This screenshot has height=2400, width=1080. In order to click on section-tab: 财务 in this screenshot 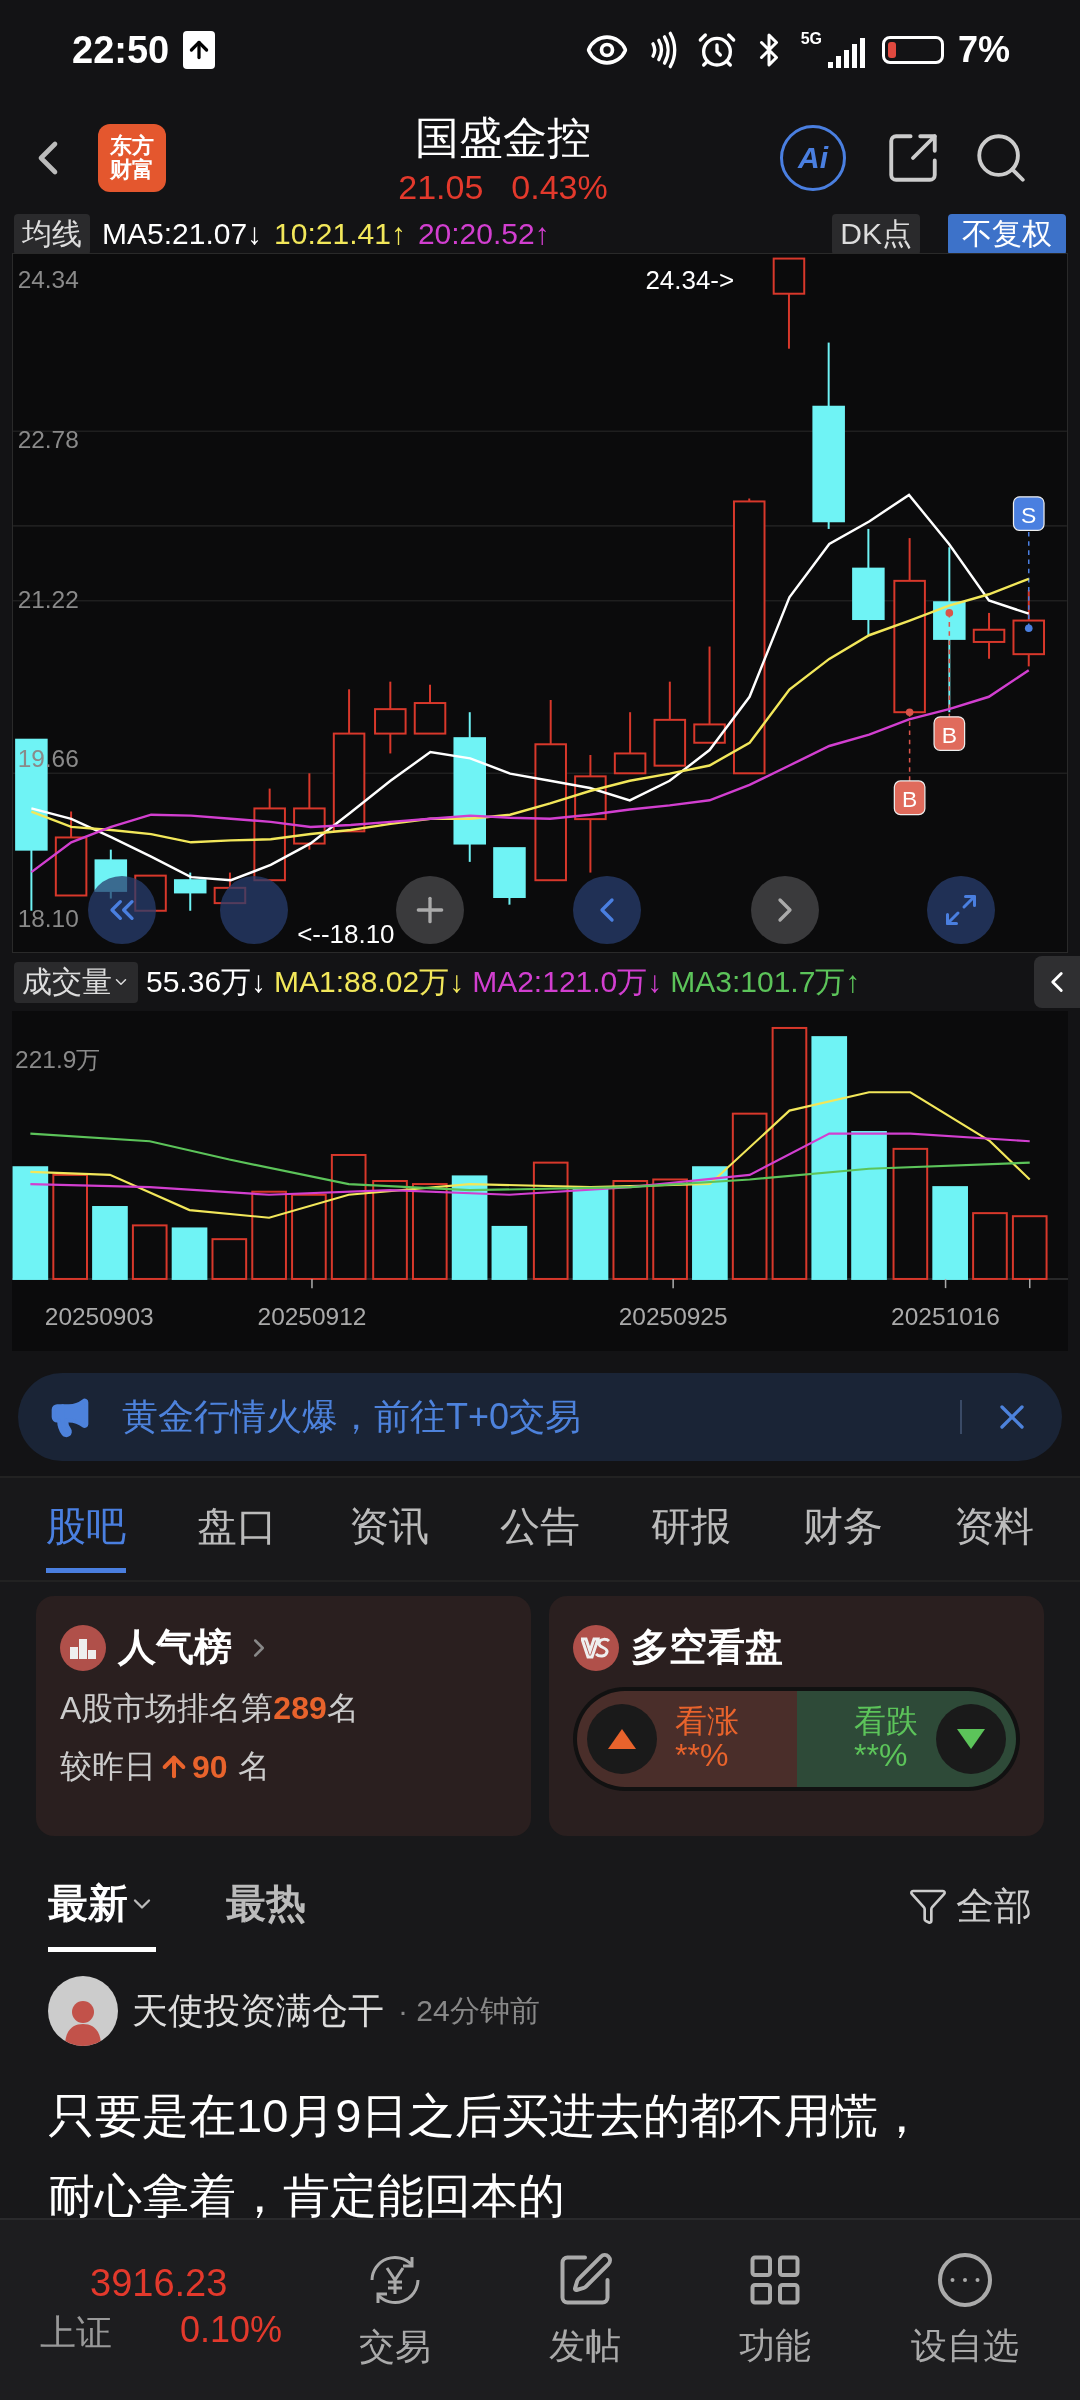, I will do `click(842, 1529)`.